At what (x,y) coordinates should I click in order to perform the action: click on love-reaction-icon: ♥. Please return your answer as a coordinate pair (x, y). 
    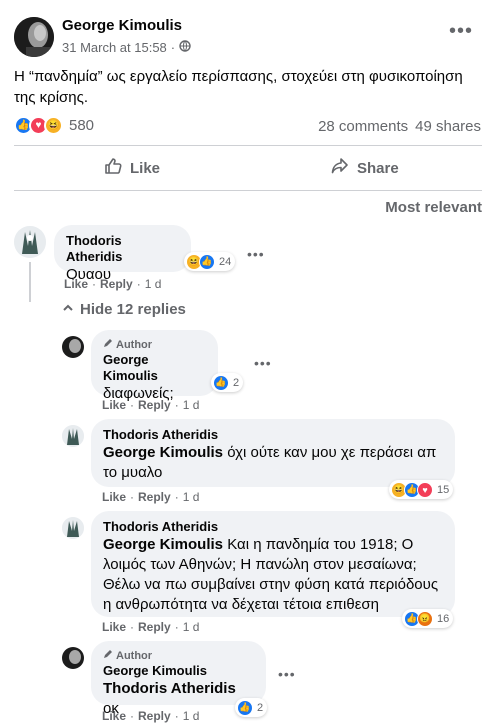
    Looking at the image, I should click on (425, 489).